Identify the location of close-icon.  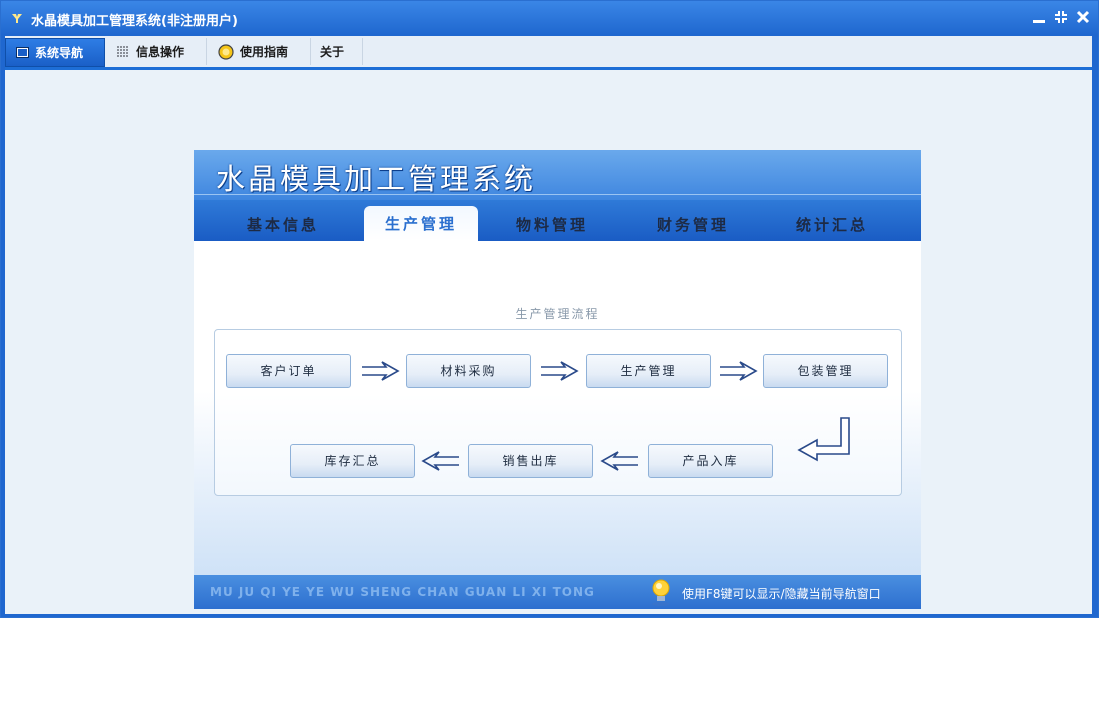
(1083, 17).